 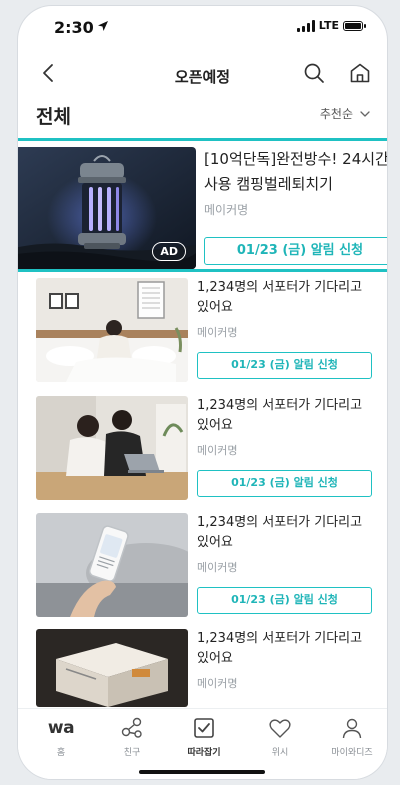 I want to click on ad-badge: AD, so click(x=169, y=251).